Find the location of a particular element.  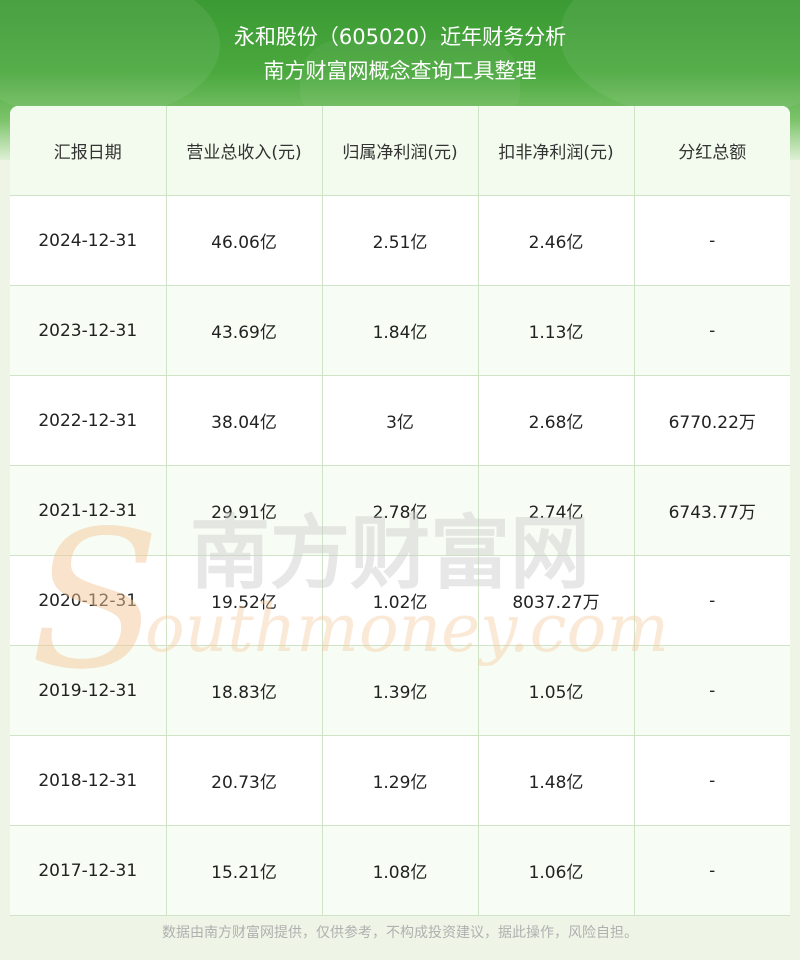

cell-net-profit: 1.29亿 is located at coordinates (400, 780).